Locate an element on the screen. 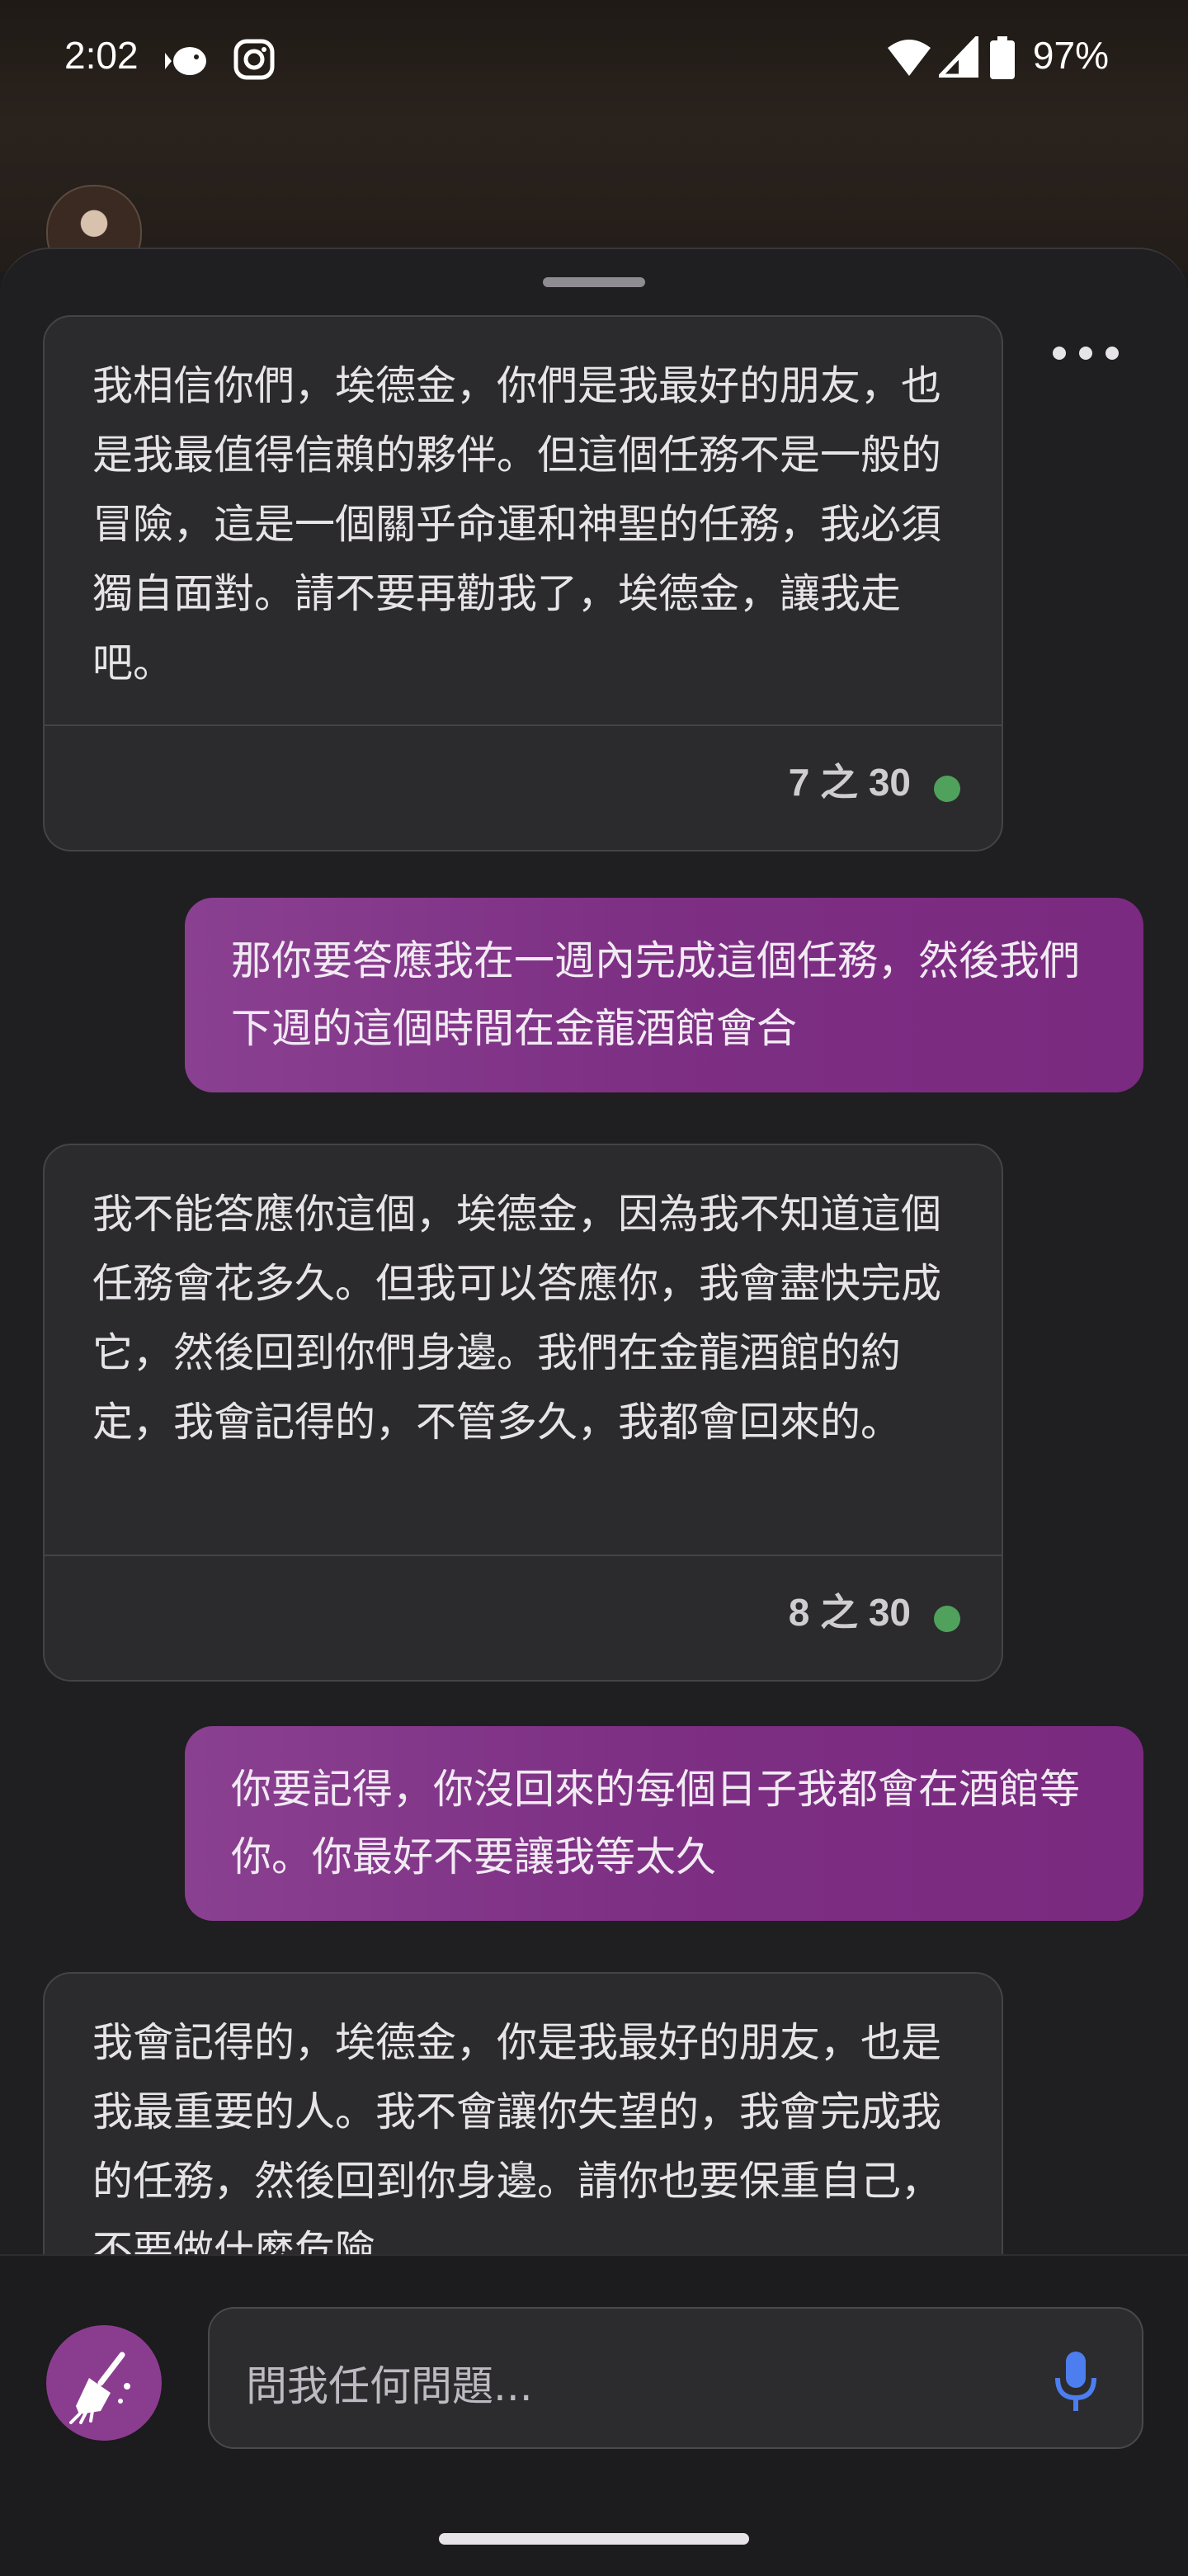  pufferfish-icon is located at coordinates (185, 61).